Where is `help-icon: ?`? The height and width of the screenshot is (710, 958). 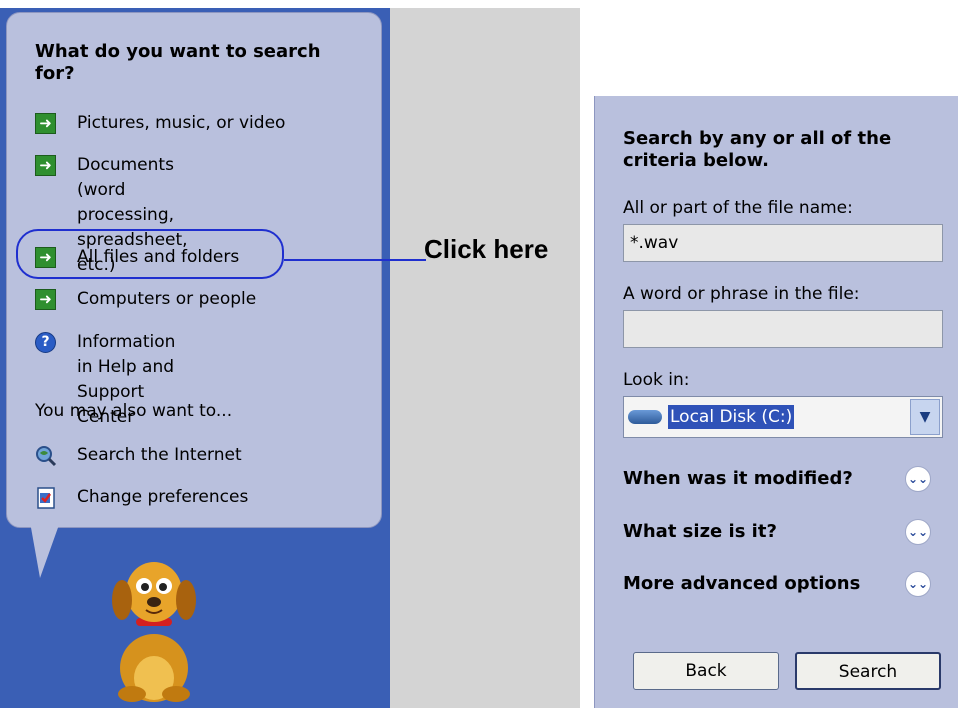
help-icon: ? is located at coordinates (45, 342).